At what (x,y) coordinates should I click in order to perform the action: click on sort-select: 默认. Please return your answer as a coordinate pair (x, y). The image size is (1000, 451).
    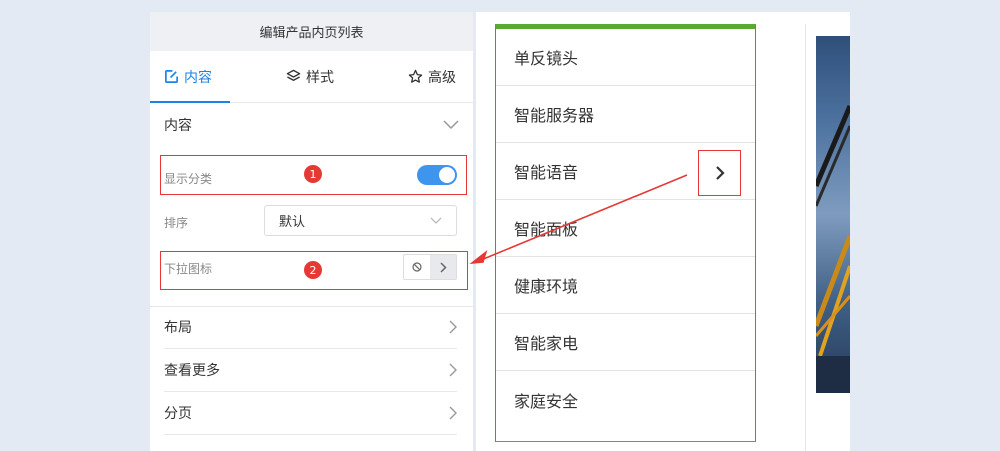
    Looking at the image, I should click on (360, 220).